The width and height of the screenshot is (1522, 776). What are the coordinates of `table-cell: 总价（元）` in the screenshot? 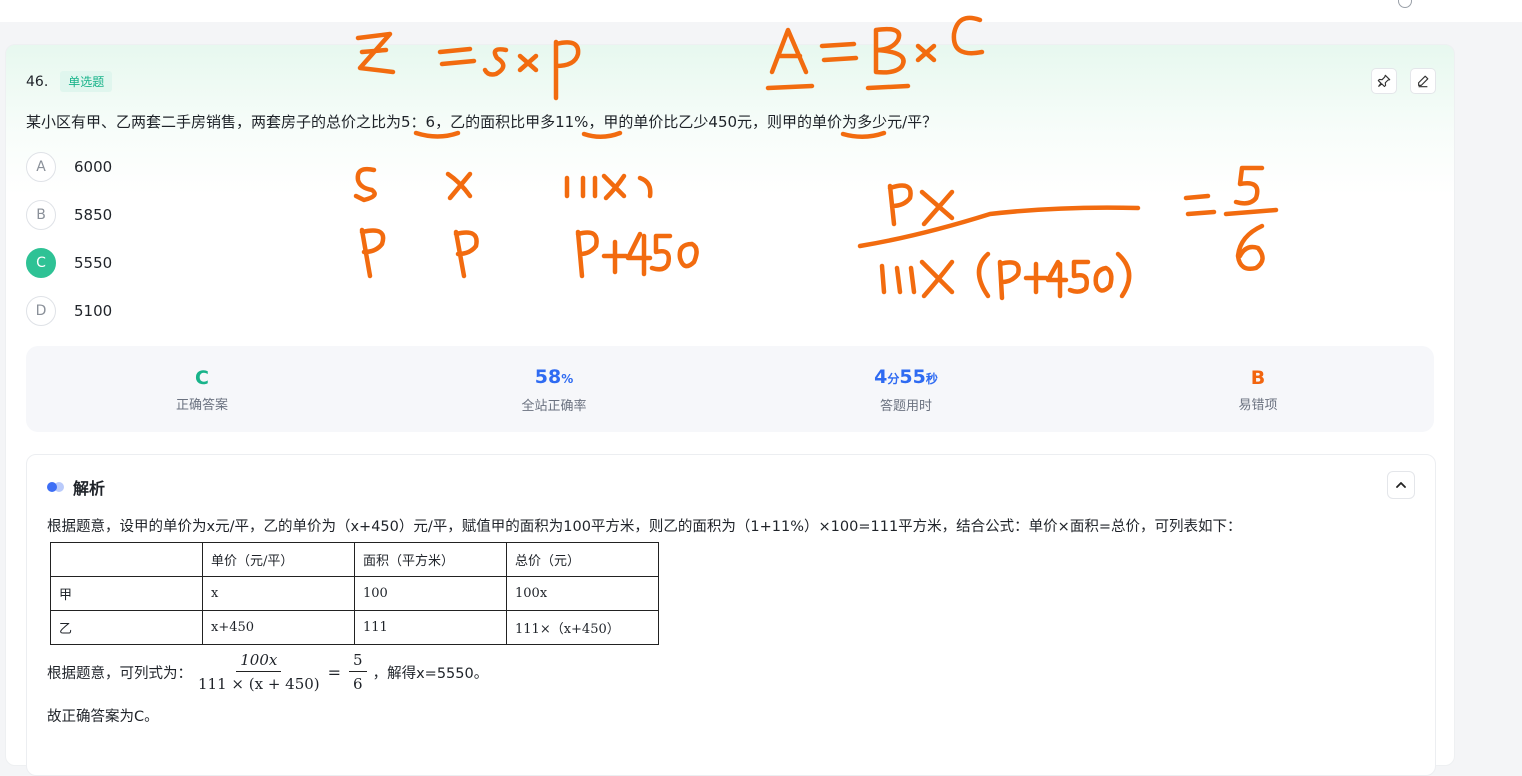 It's located at (582, 559).